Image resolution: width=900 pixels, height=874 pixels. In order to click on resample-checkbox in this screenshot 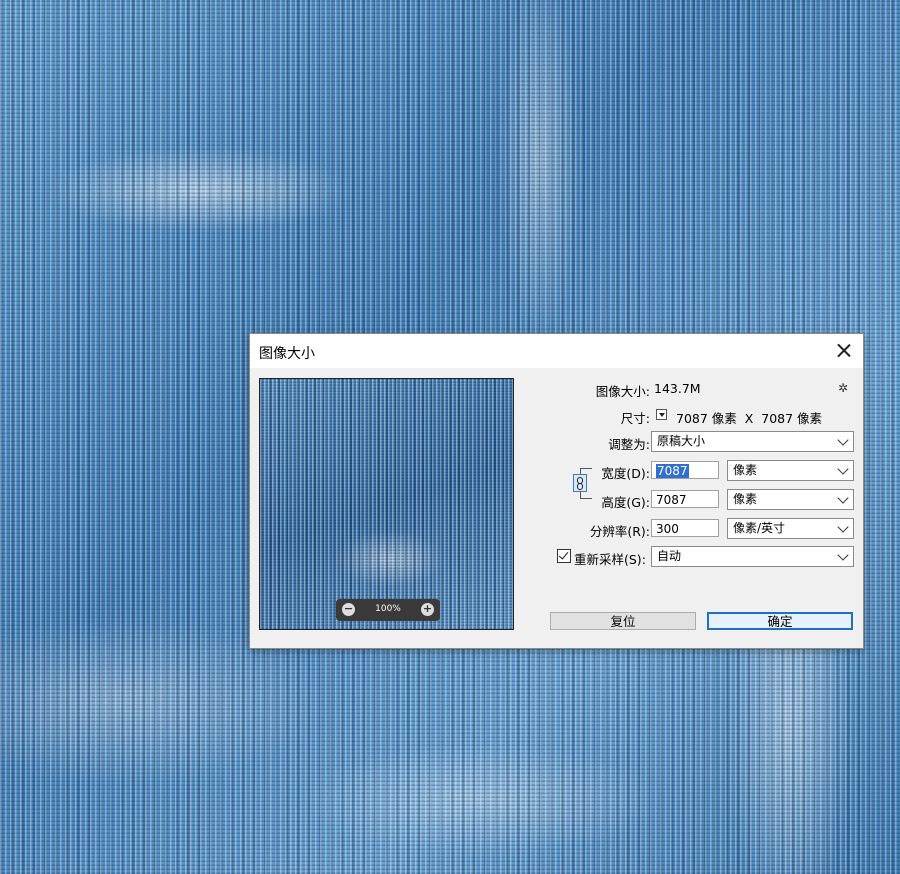, I will do `click(564, 556)`.